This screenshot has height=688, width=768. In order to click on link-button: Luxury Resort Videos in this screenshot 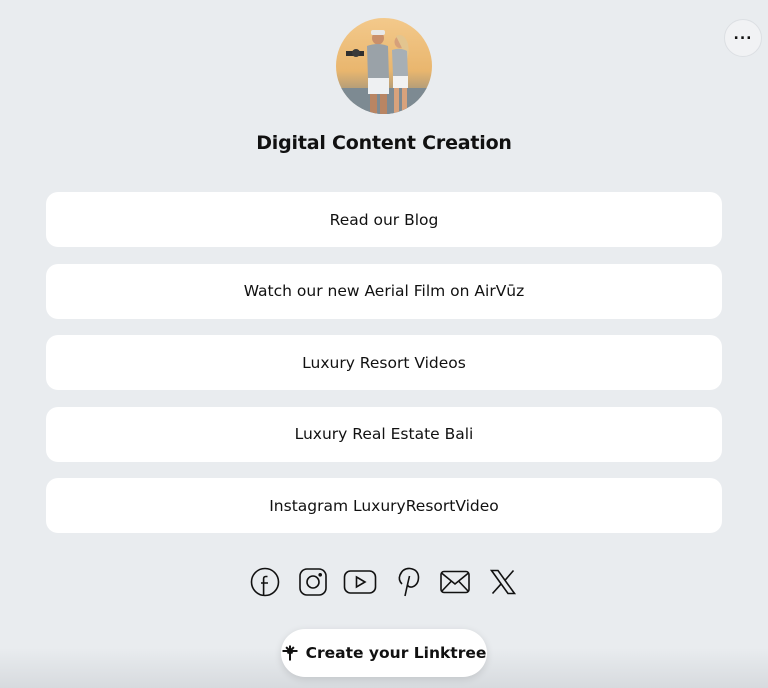, I will do `click(384, 362)`.